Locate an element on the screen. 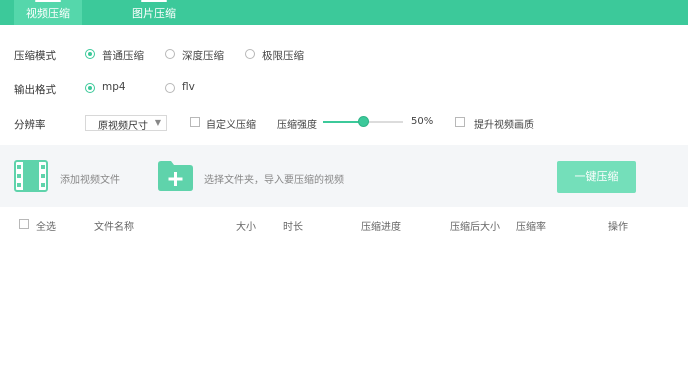  film-icon is located at coordinates (31, 176).